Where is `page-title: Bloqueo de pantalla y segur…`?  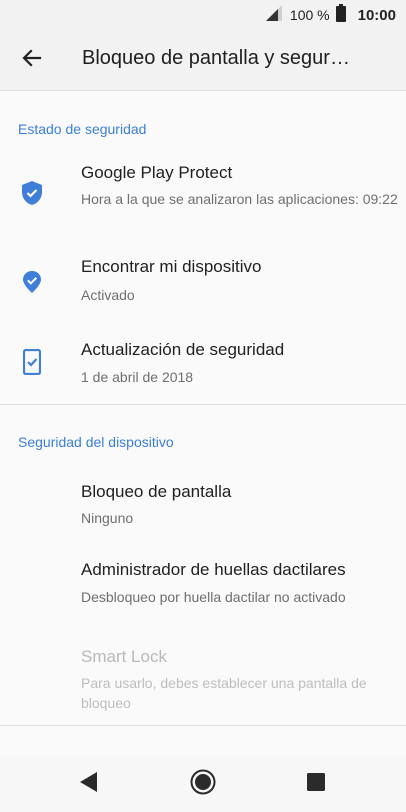 page-title: Bloqueo de pantalla y segur… is located at coordinates (216, 58).